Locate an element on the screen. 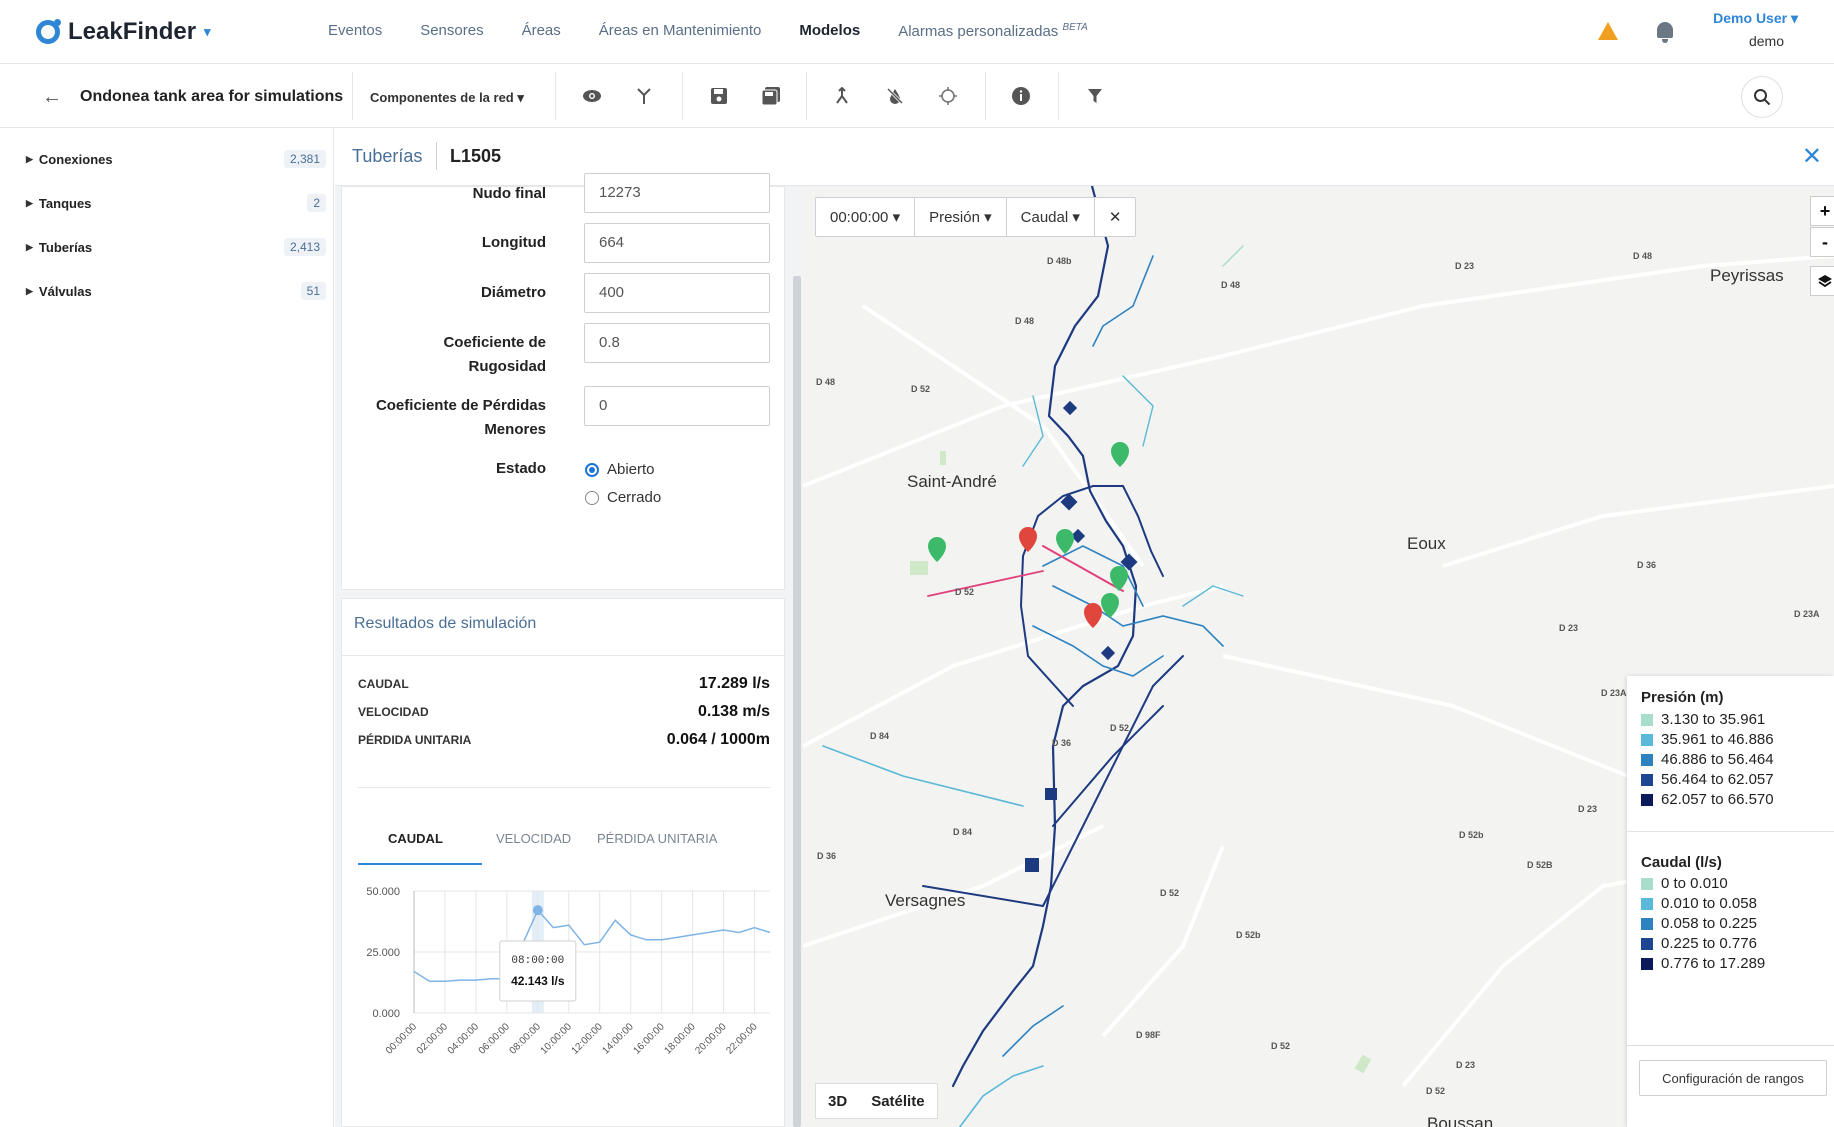 This screenshot has height=1127, width=1834. branch-icon is located at coordinates (644, 96).